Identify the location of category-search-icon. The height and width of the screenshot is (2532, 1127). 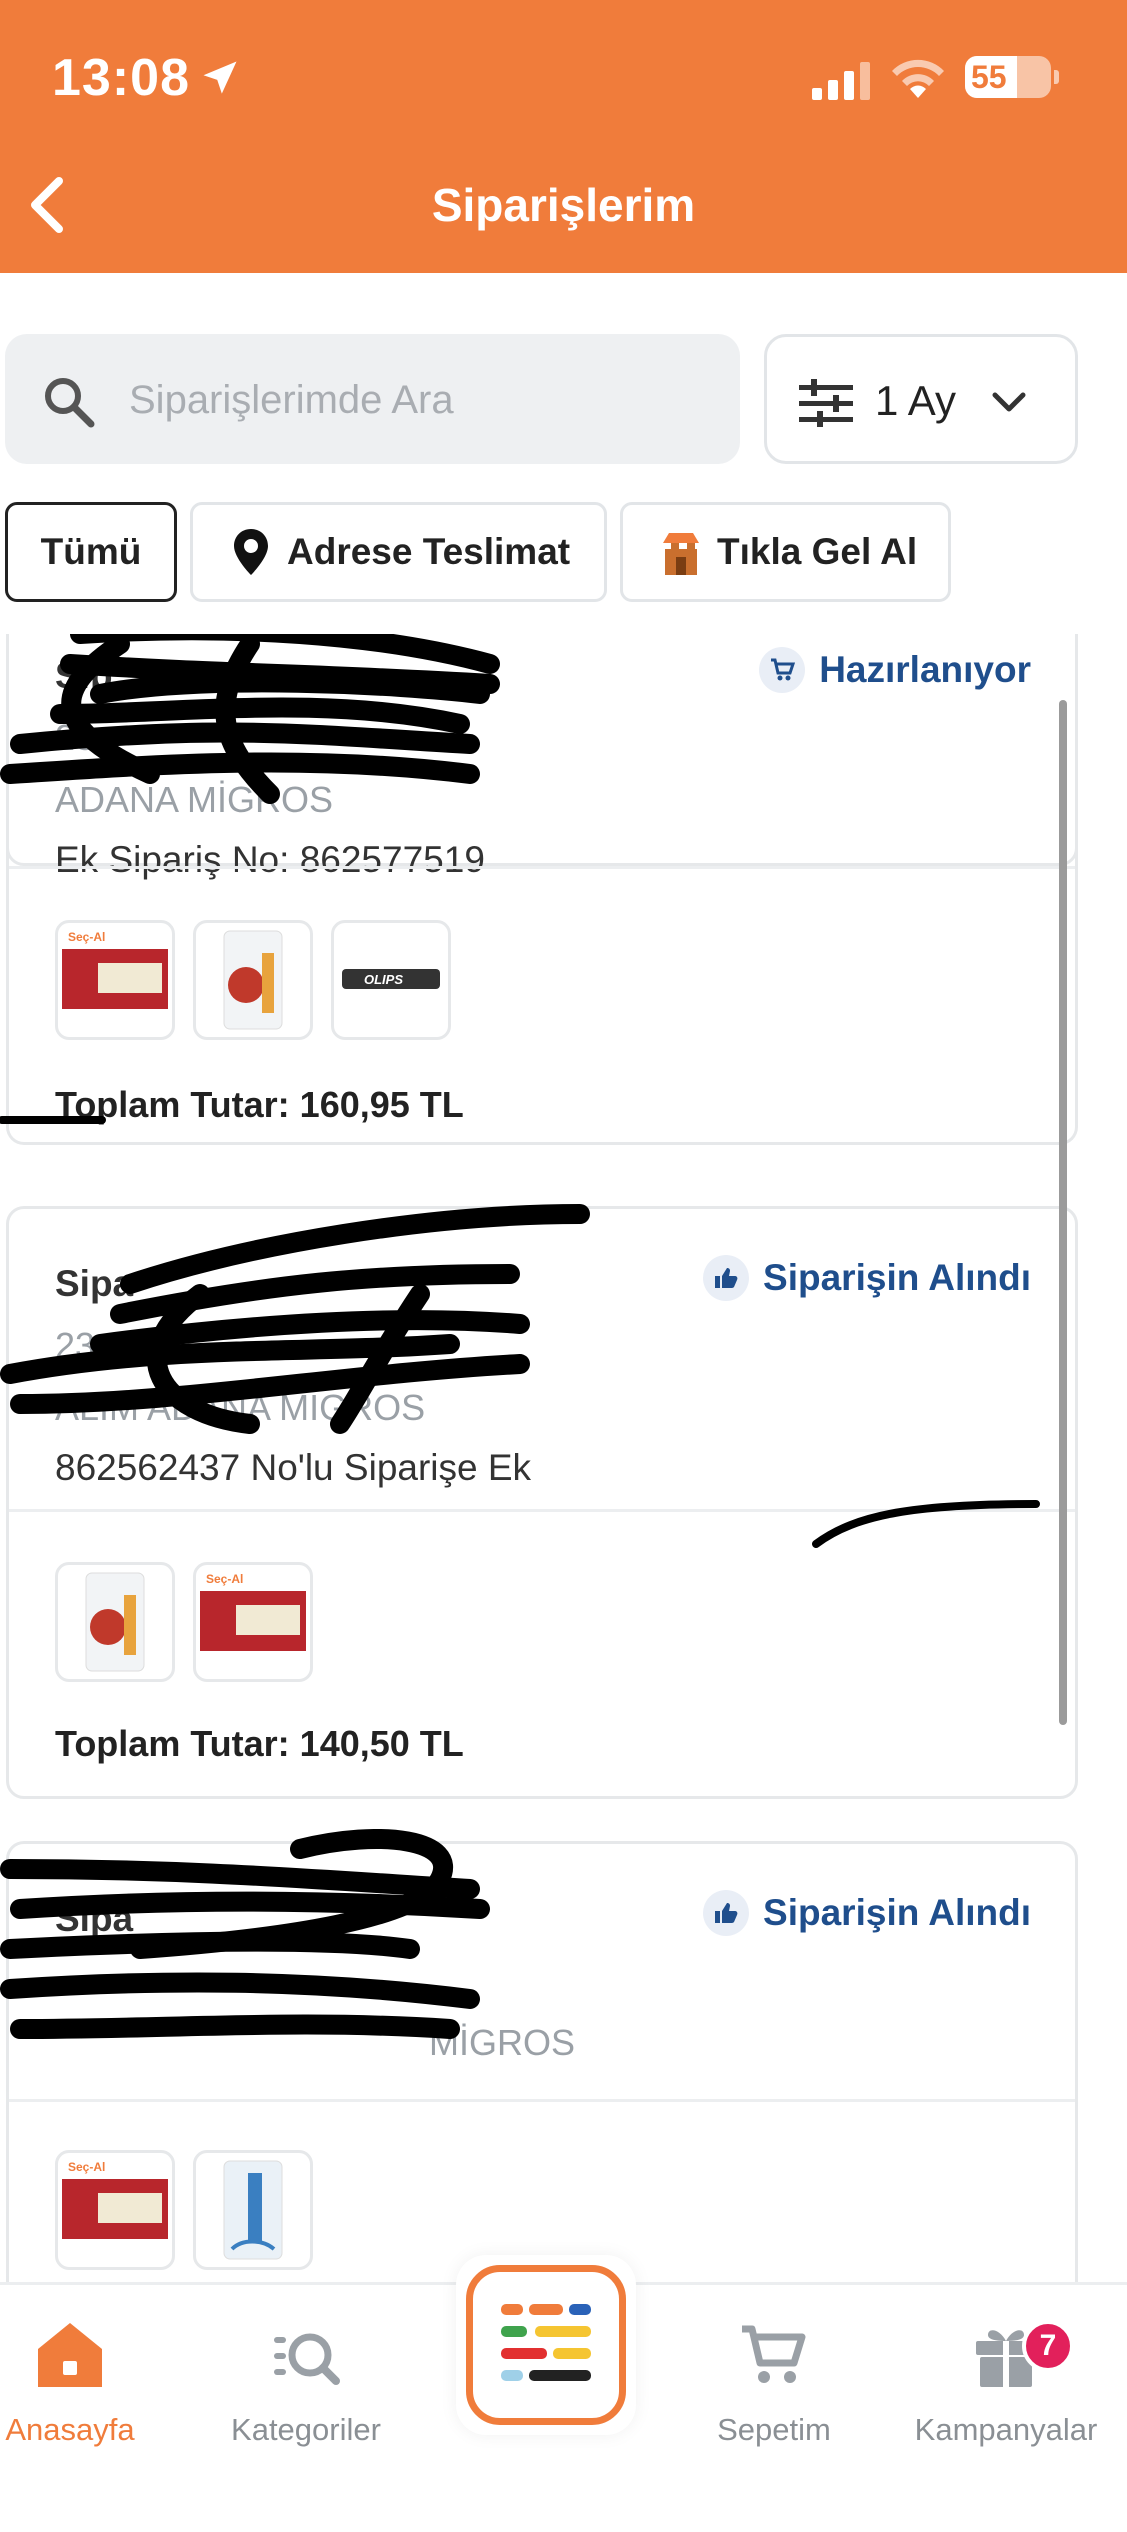
(307, 2359).